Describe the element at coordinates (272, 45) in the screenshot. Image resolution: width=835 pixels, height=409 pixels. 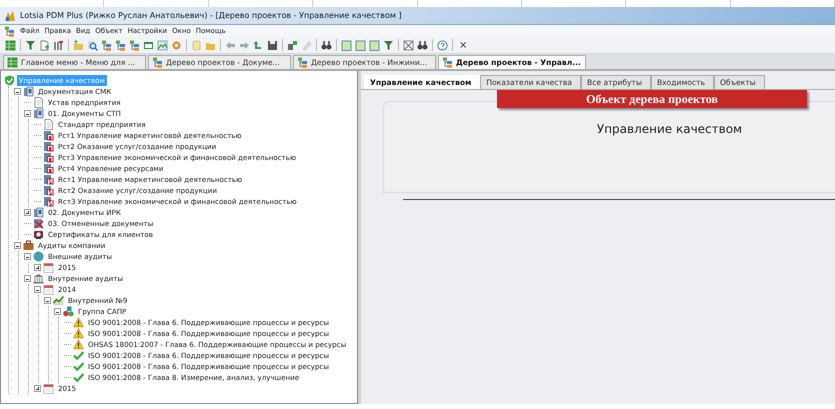
I see `save-icon` at that location.